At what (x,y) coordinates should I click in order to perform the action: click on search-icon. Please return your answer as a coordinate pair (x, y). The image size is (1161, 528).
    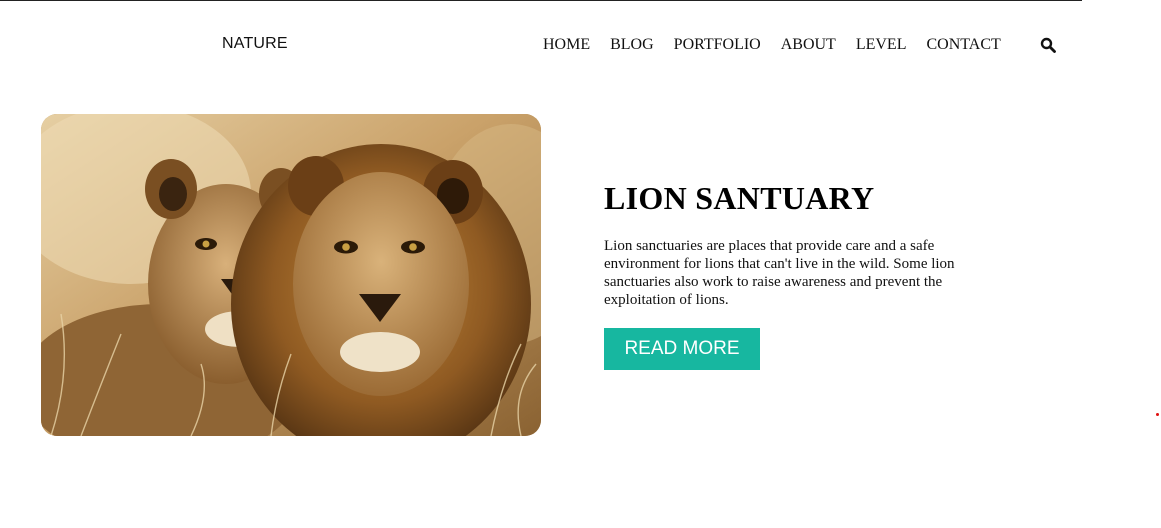
    Looking at the image, I should click on (1048, 45).